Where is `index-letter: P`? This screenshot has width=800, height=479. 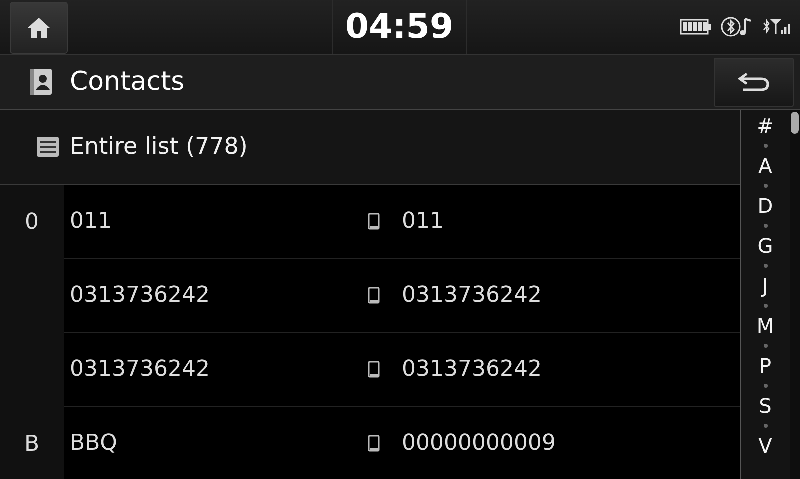
index-letter: P is located at coordinates (765, 366).